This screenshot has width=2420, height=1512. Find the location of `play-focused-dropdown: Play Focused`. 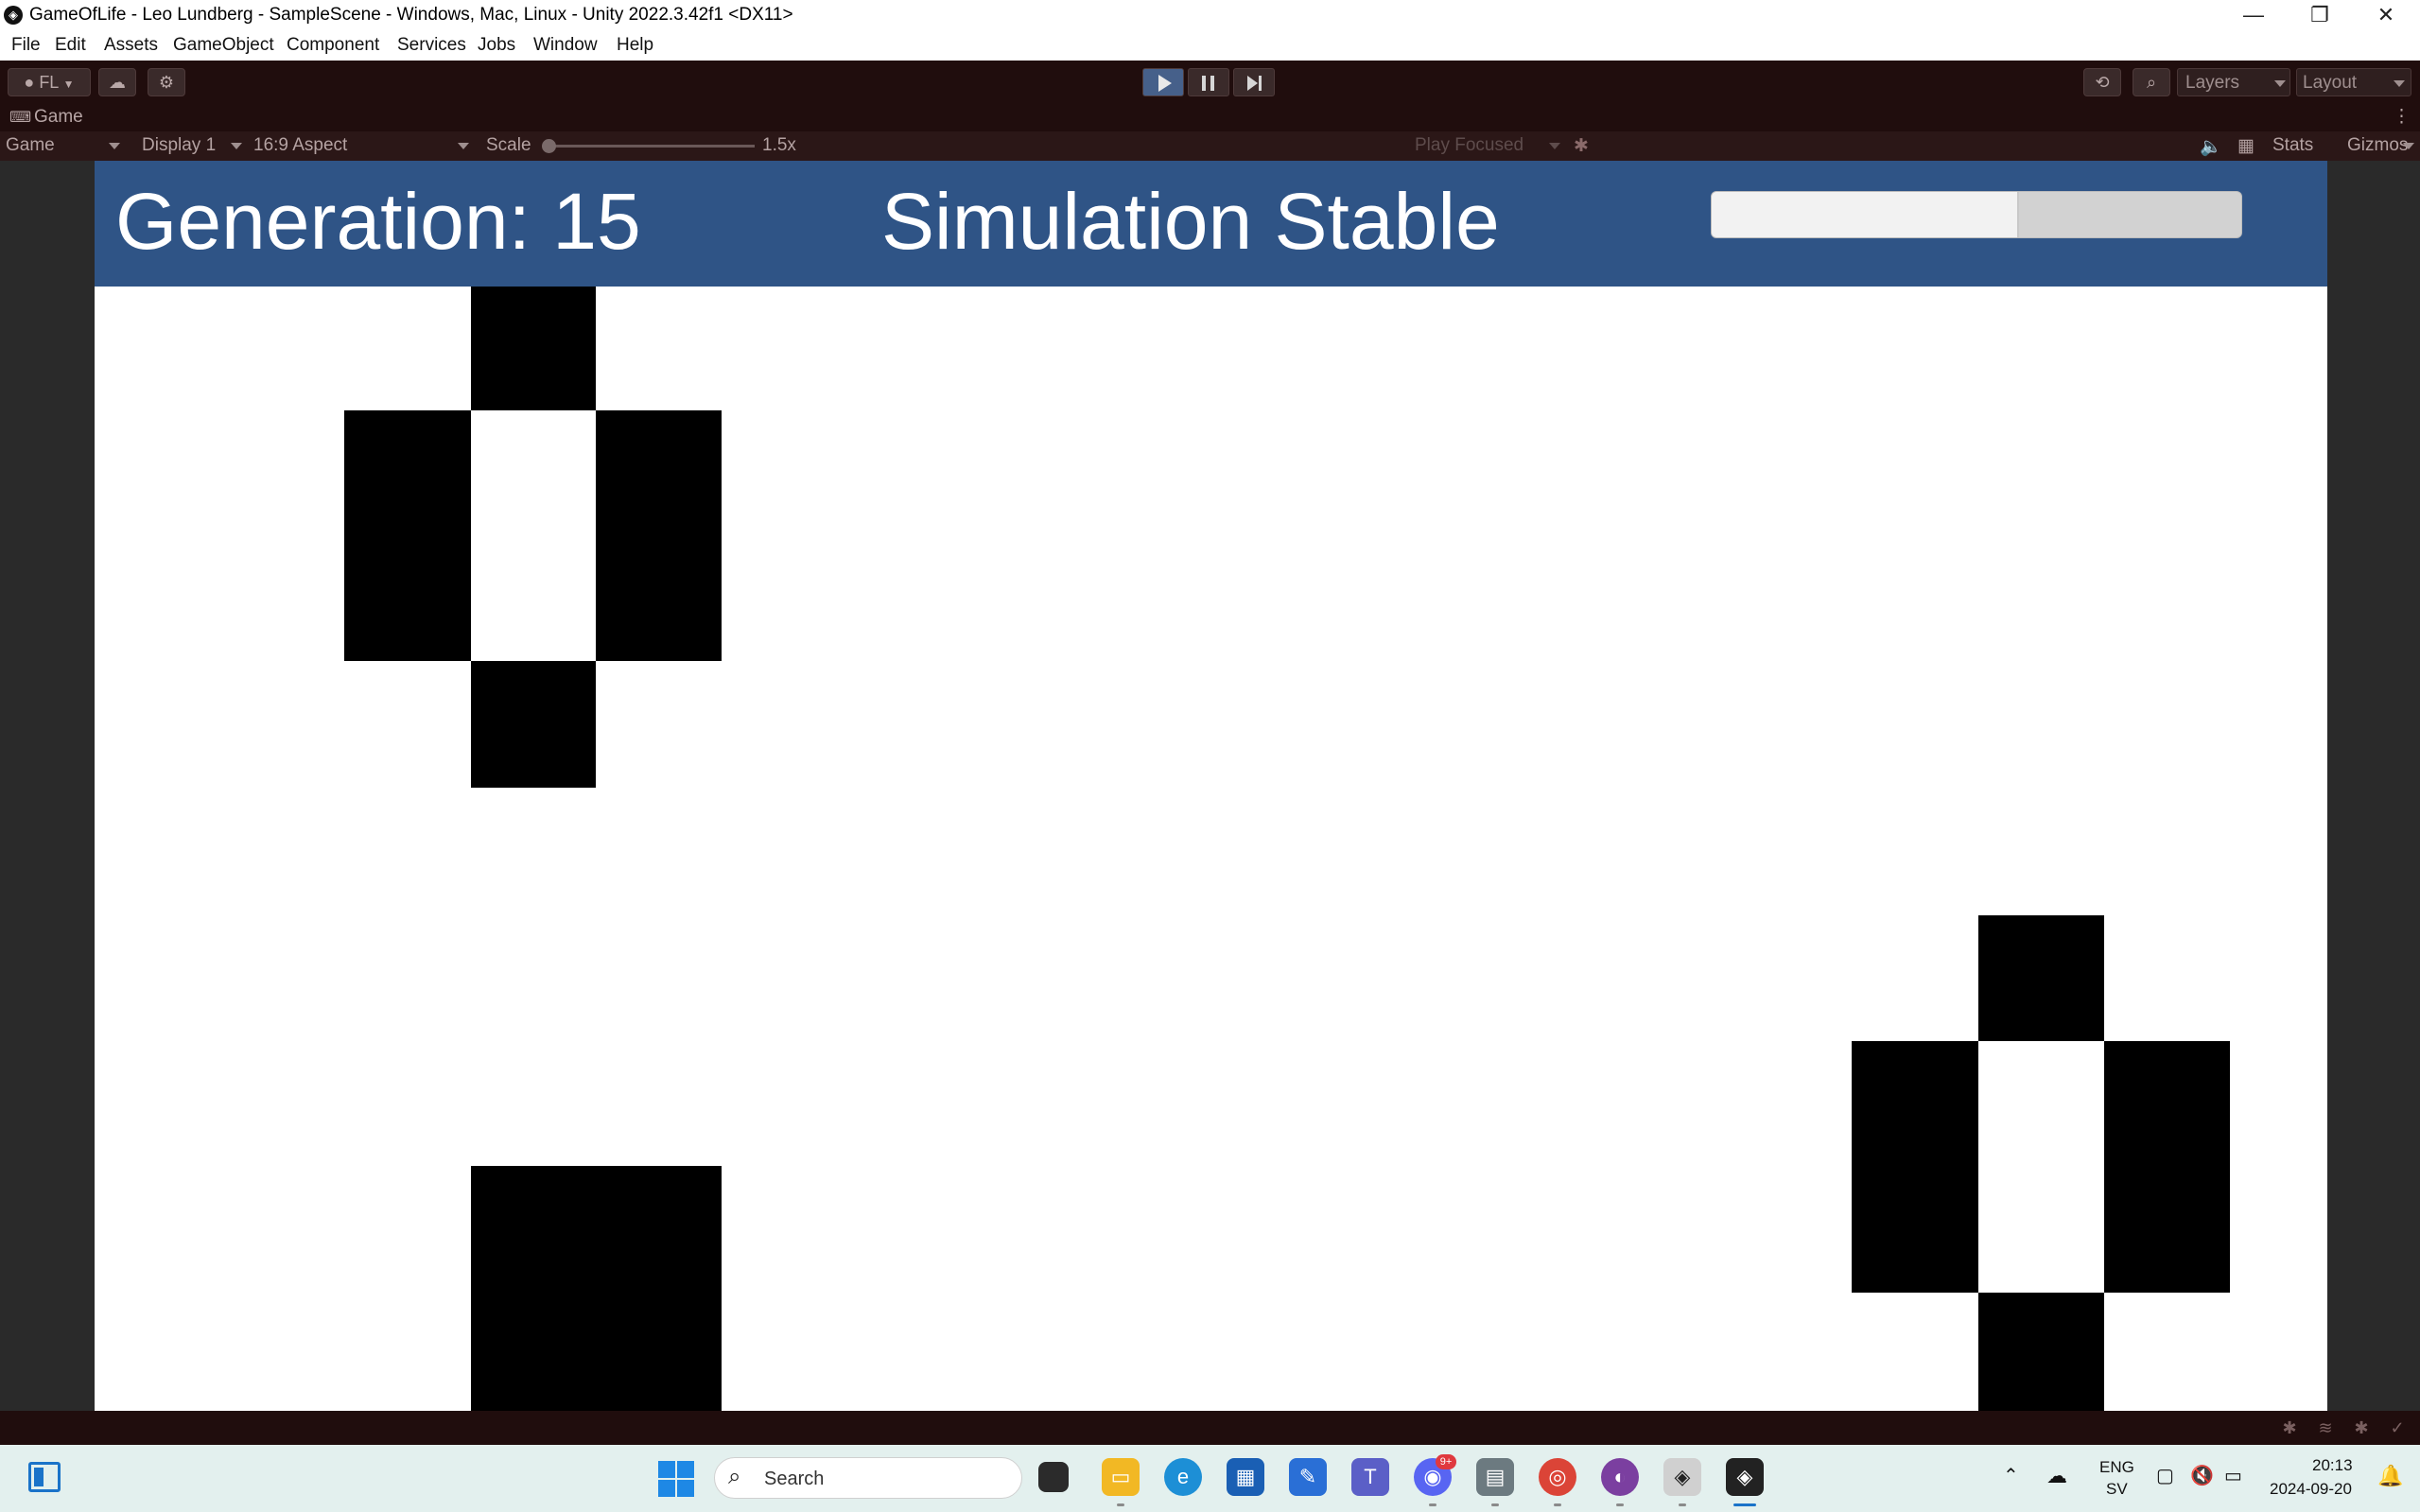

play-focused-dropdown: Play Focused is located at coordinates (1469, 146).